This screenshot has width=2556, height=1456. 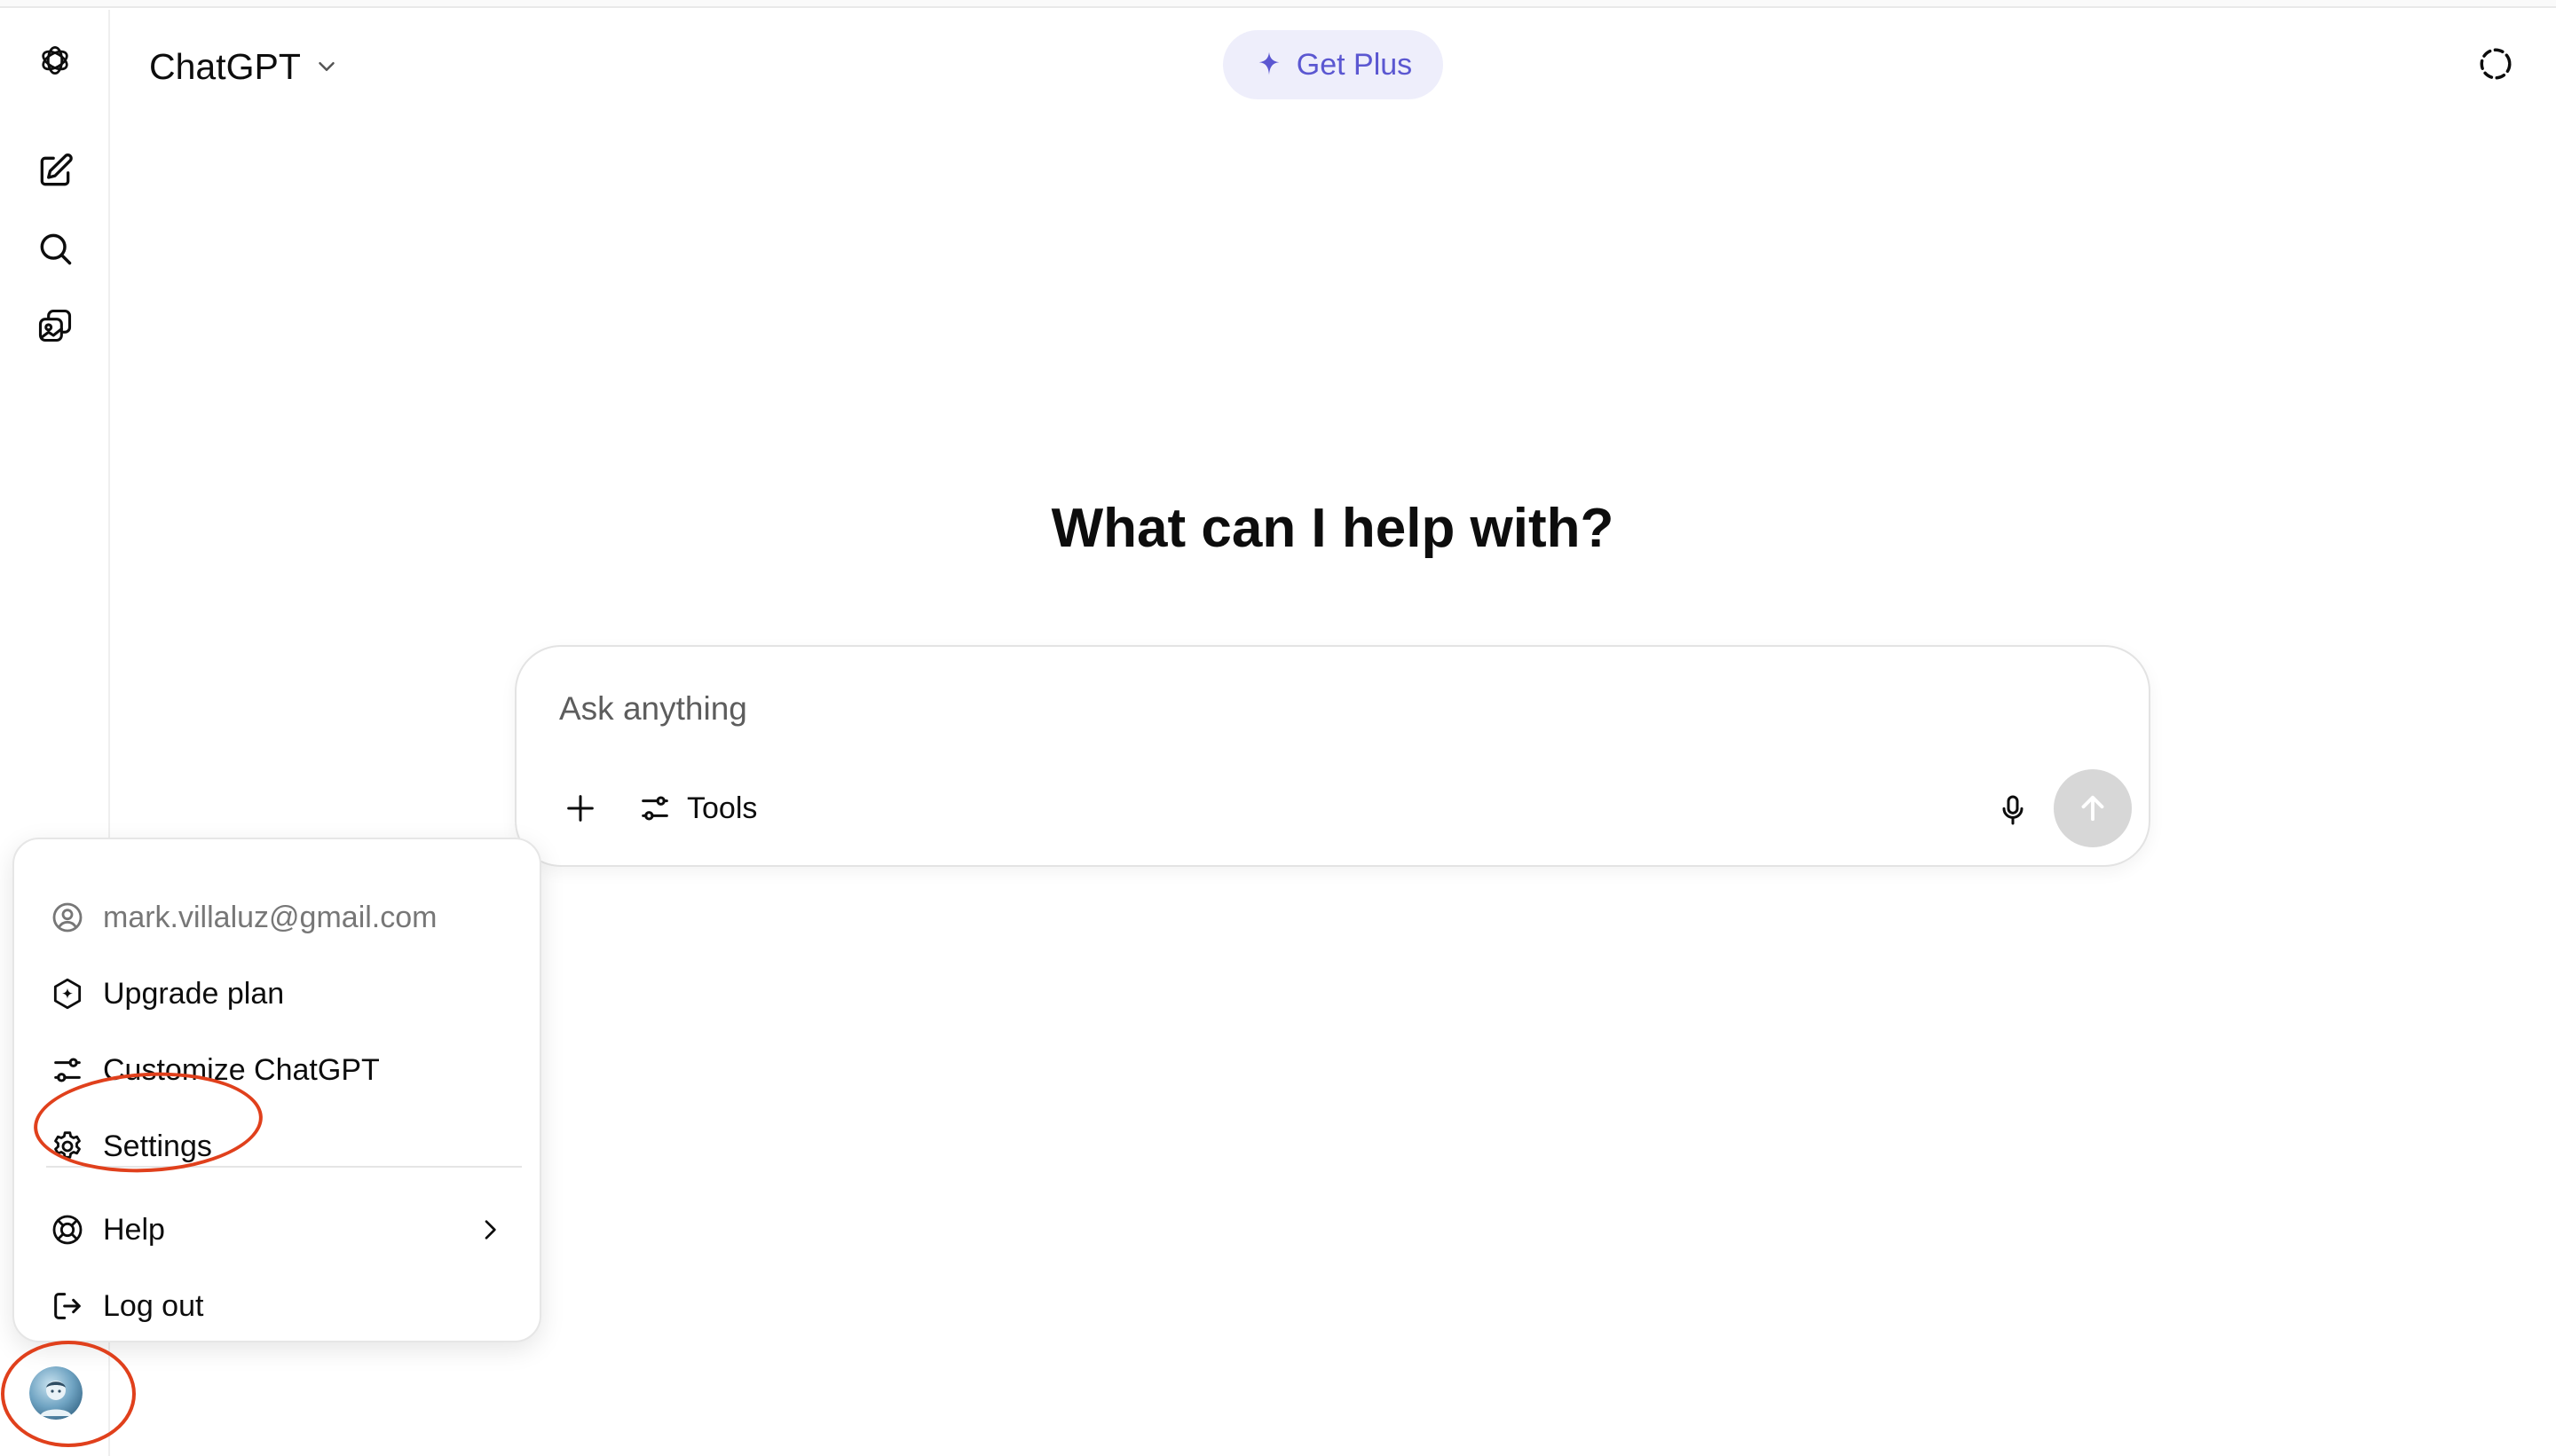 What do you see at coordinates (153, 1305) in the screenshot?
I see `menu-item-label: Log out` at bounding box center [153, 1305].